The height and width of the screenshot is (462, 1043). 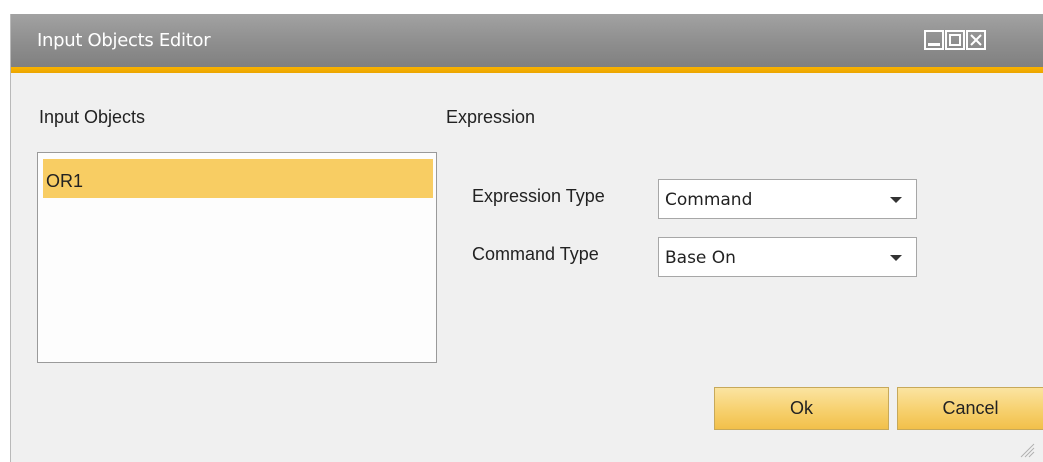 I want to click on close-icon, so click(x=976, y=40).